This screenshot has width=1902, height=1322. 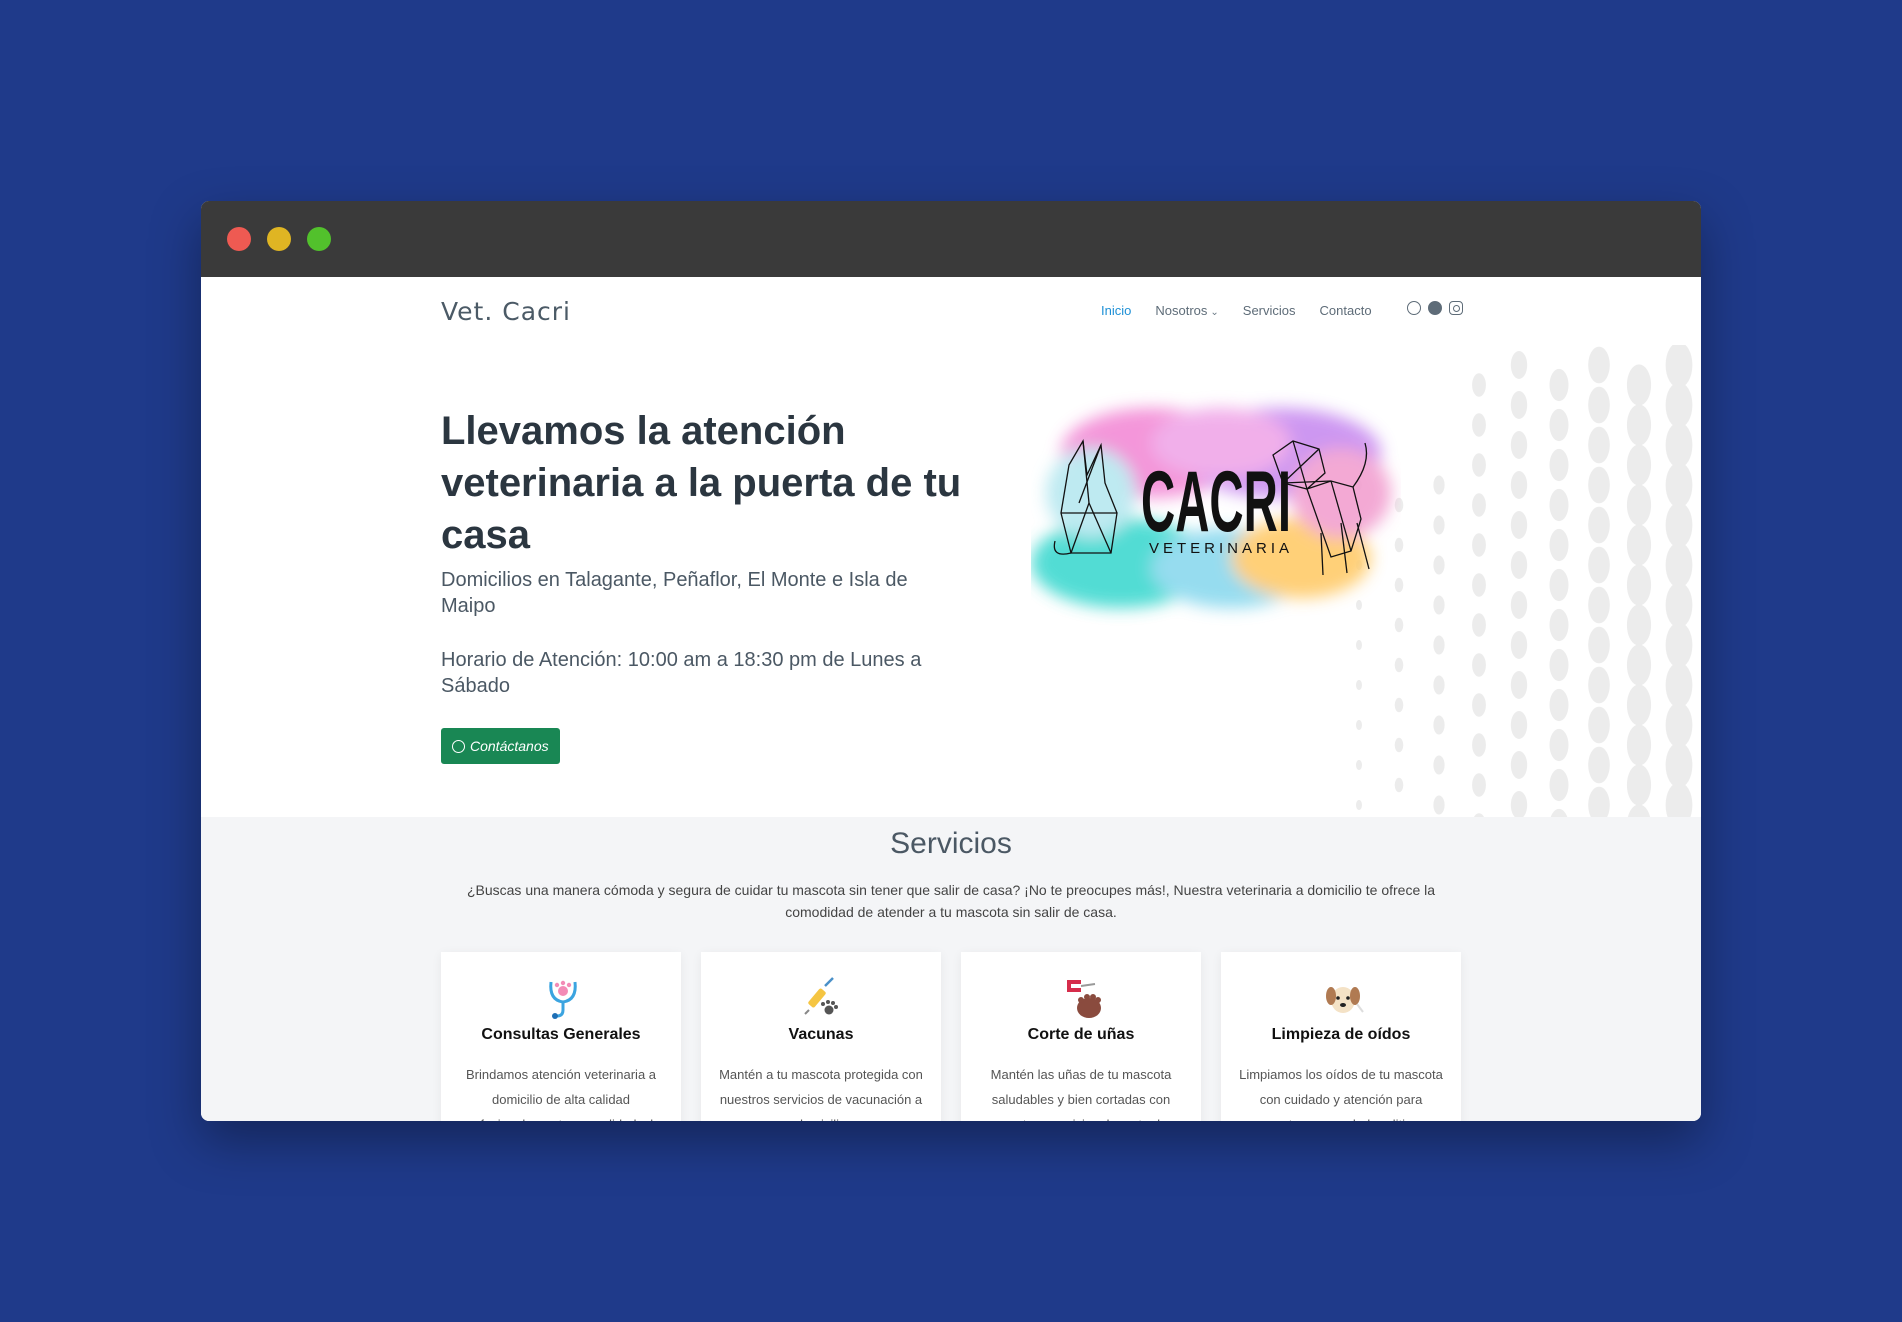 What do you see at coordinates (1084, 999) in the screenshot?
I see `nail-clipper-icon` at bounding box center [1084, 999].